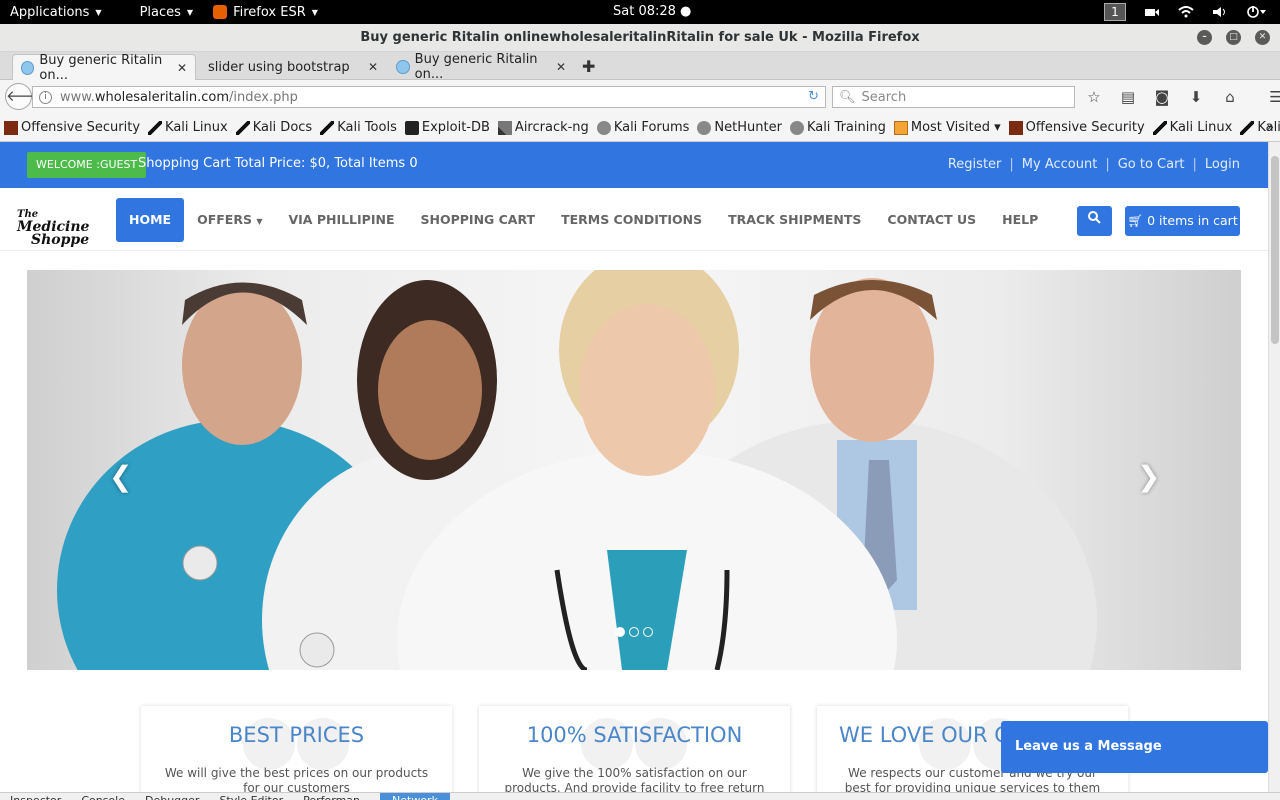 The width and height of the screenshot is (1280, 800). Describe the element at coordinates (259, 221) in the screenshot. I see `caret-down-icon: ▼` at that location.